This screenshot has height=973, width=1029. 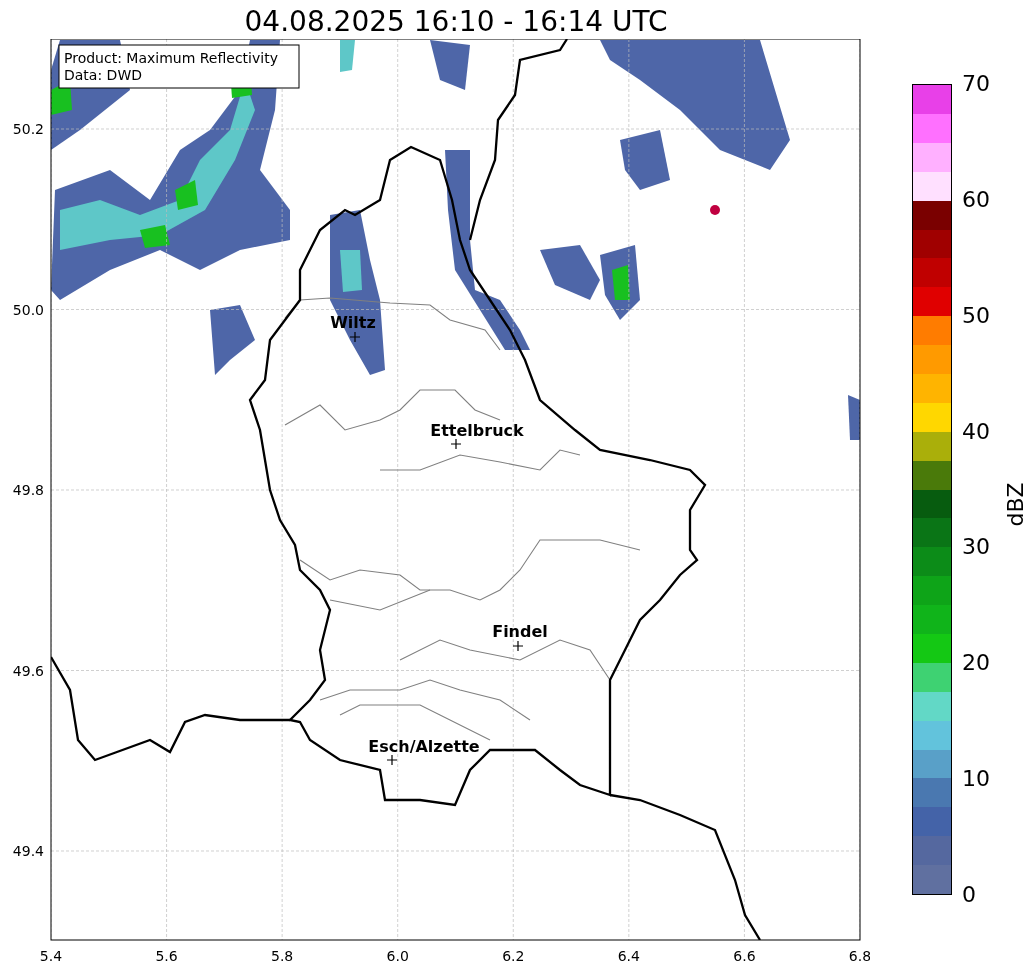 I want to click on scale-label: dBZ, so click(x=1015, y=504).